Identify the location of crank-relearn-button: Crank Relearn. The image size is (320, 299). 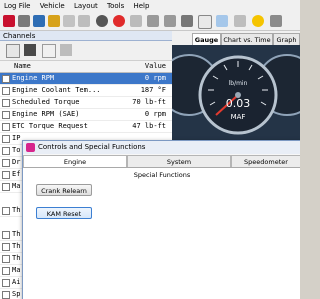
(64, 190).